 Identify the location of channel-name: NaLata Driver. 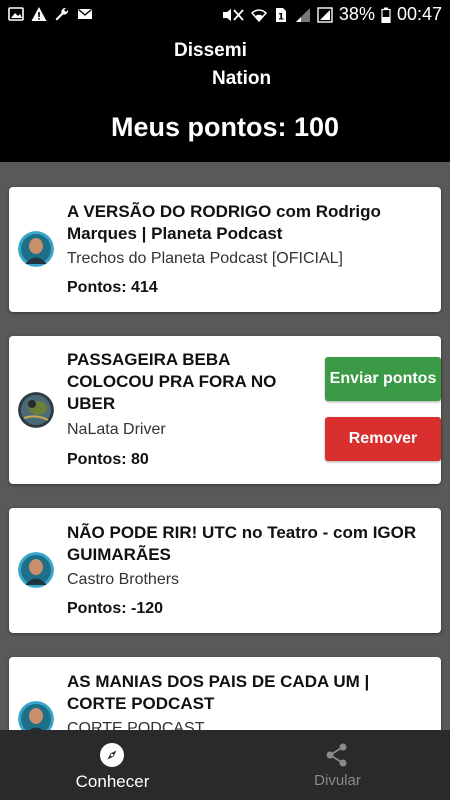
(116, 429).